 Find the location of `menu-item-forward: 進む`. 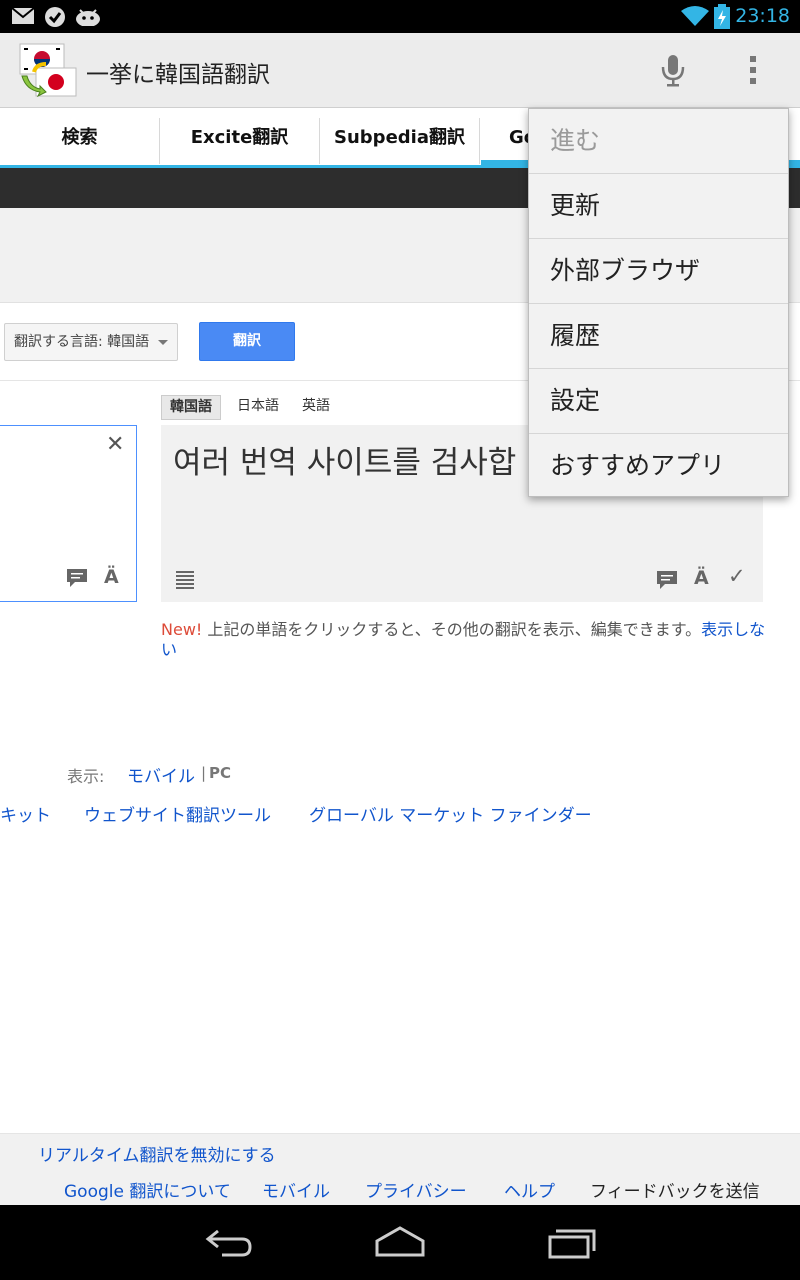

menu-item-forward: 進む is located at coordinates (658, 141).